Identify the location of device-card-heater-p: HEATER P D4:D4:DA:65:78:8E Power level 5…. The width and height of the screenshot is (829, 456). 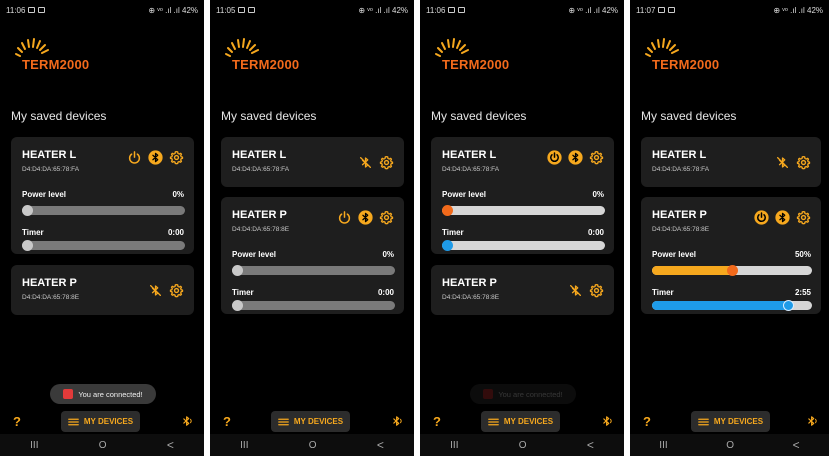
(731, 255).